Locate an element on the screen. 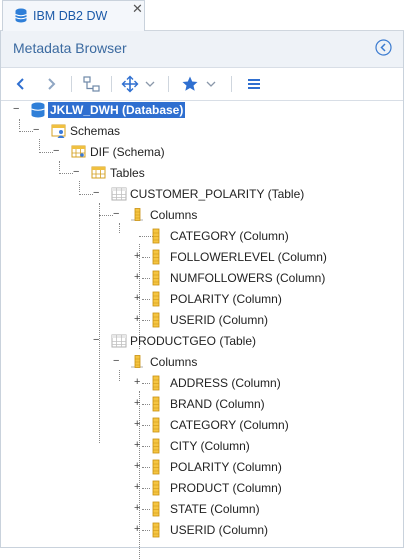 The width and height of the screenshot is (404, 559). star-icon is located at coordinates (190, 84).